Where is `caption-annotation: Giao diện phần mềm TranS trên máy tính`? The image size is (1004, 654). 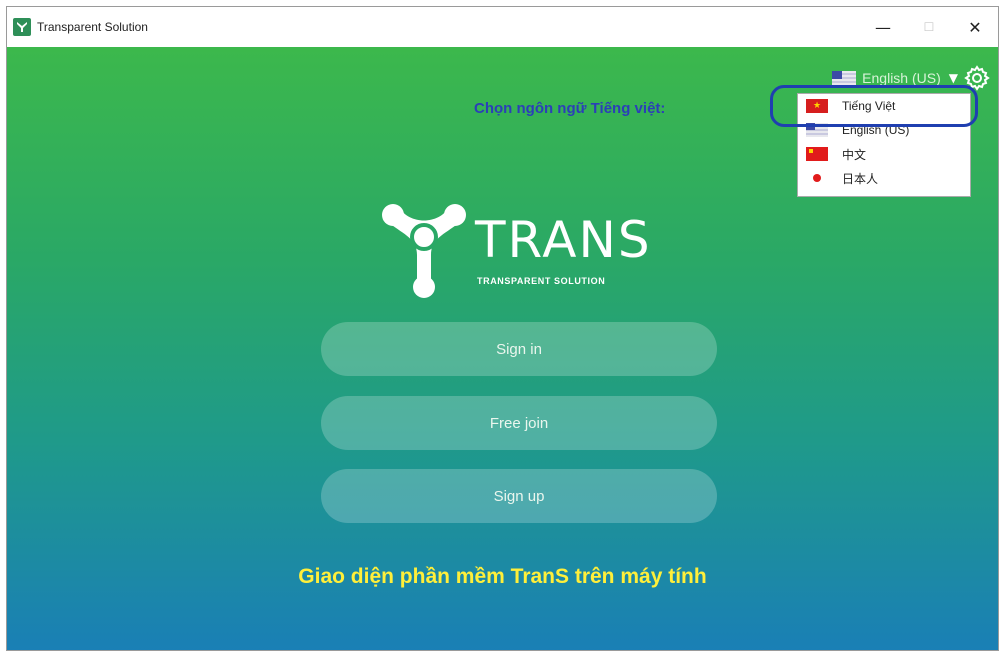
caption-annotation: Giao diện phần mềm TranS trên máy tính is located at coordinates (502, 576).